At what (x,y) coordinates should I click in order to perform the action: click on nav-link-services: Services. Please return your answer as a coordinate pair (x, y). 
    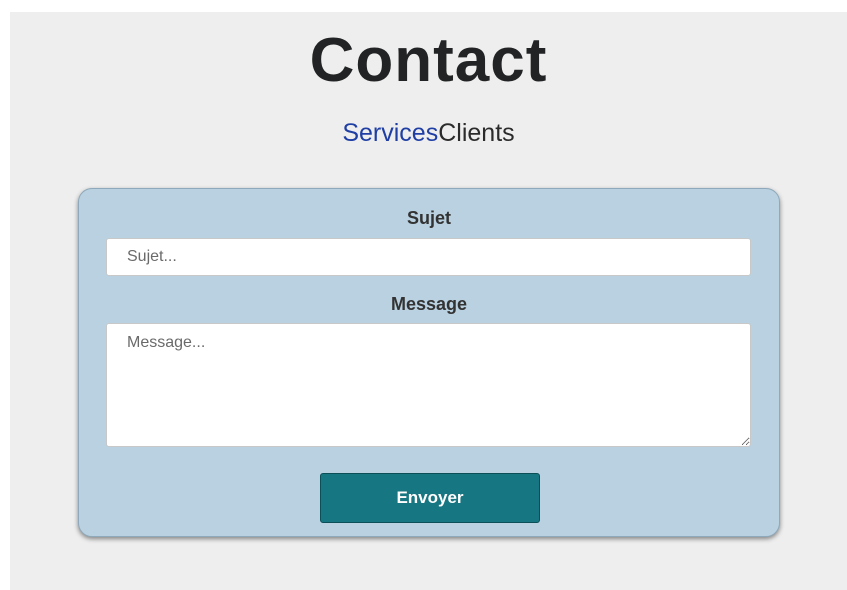
    Looking at the image, I should click on (390, 133).